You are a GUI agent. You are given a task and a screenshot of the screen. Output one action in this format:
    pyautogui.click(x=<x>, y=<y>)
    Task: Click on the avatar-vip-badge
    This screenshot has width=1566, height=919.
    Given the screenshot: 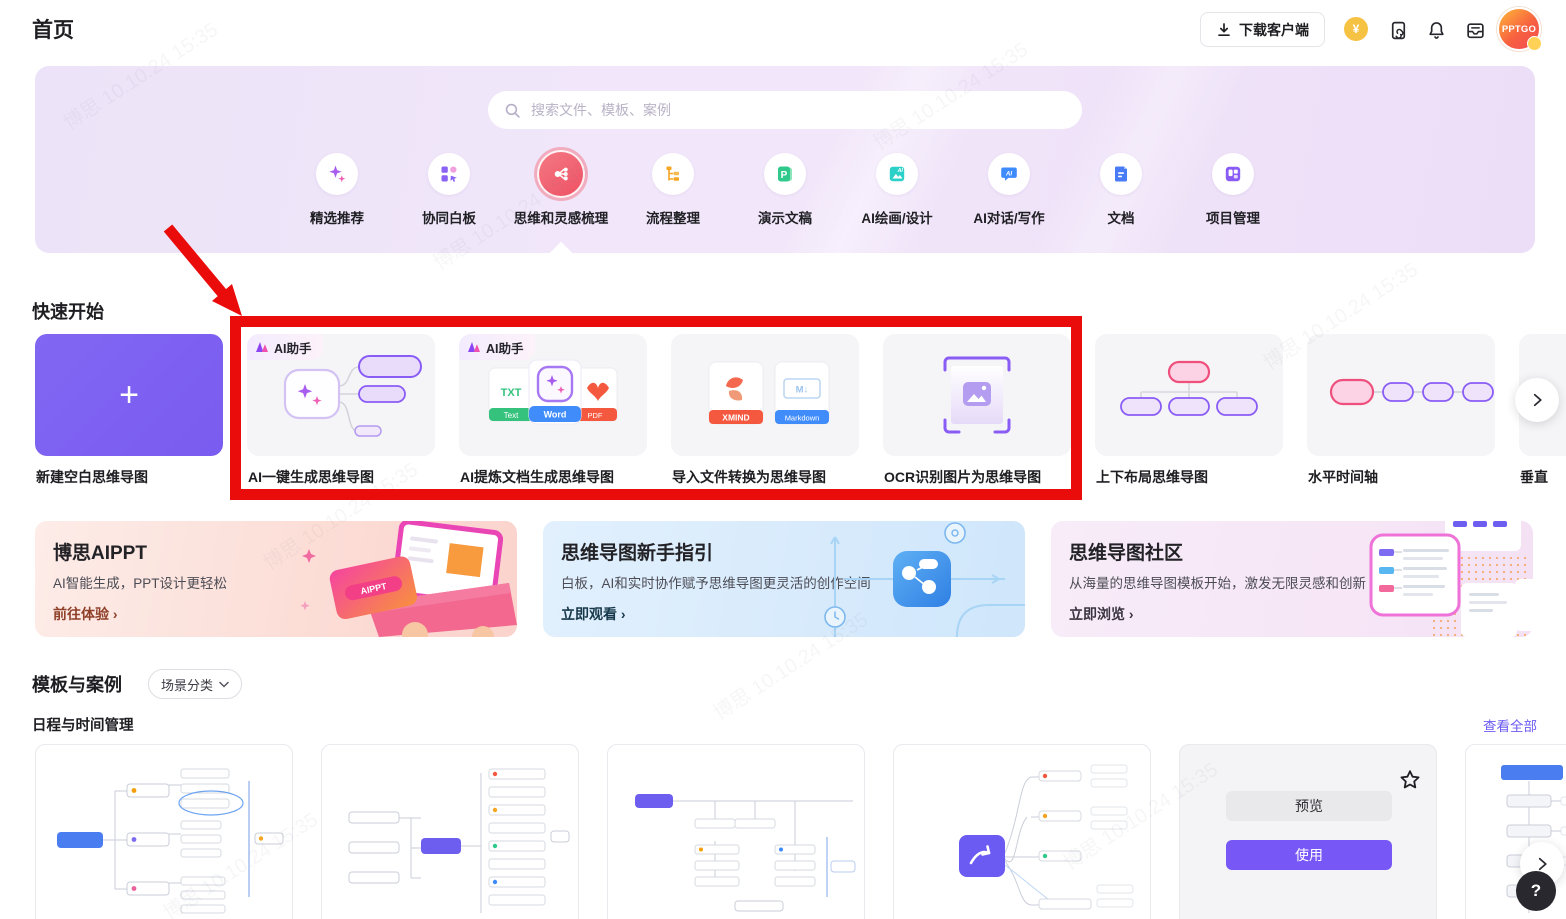 What is the action you would take?
    pyautogui.click(x=1534, y=43)
    